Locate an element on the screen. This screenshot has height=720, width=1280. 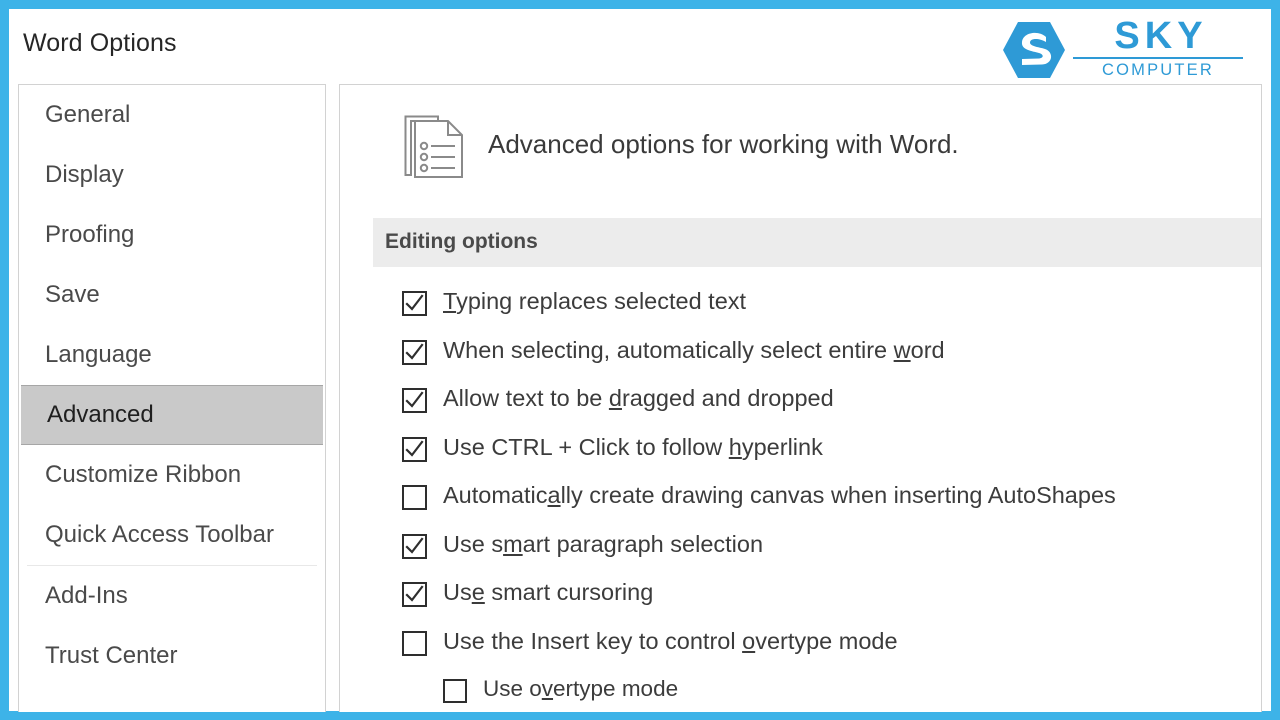
option-row-smart-cursoring: Use smart cursoring is located at coordinates (800, 598).